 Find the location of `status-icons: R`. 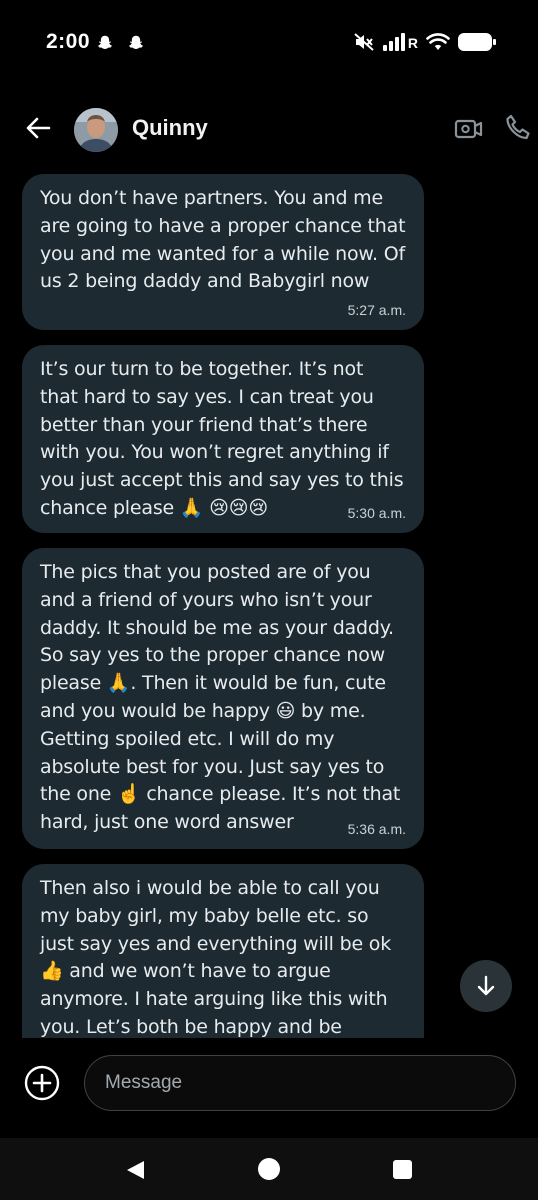

status-icons: R is located at coordinates (424, 42).